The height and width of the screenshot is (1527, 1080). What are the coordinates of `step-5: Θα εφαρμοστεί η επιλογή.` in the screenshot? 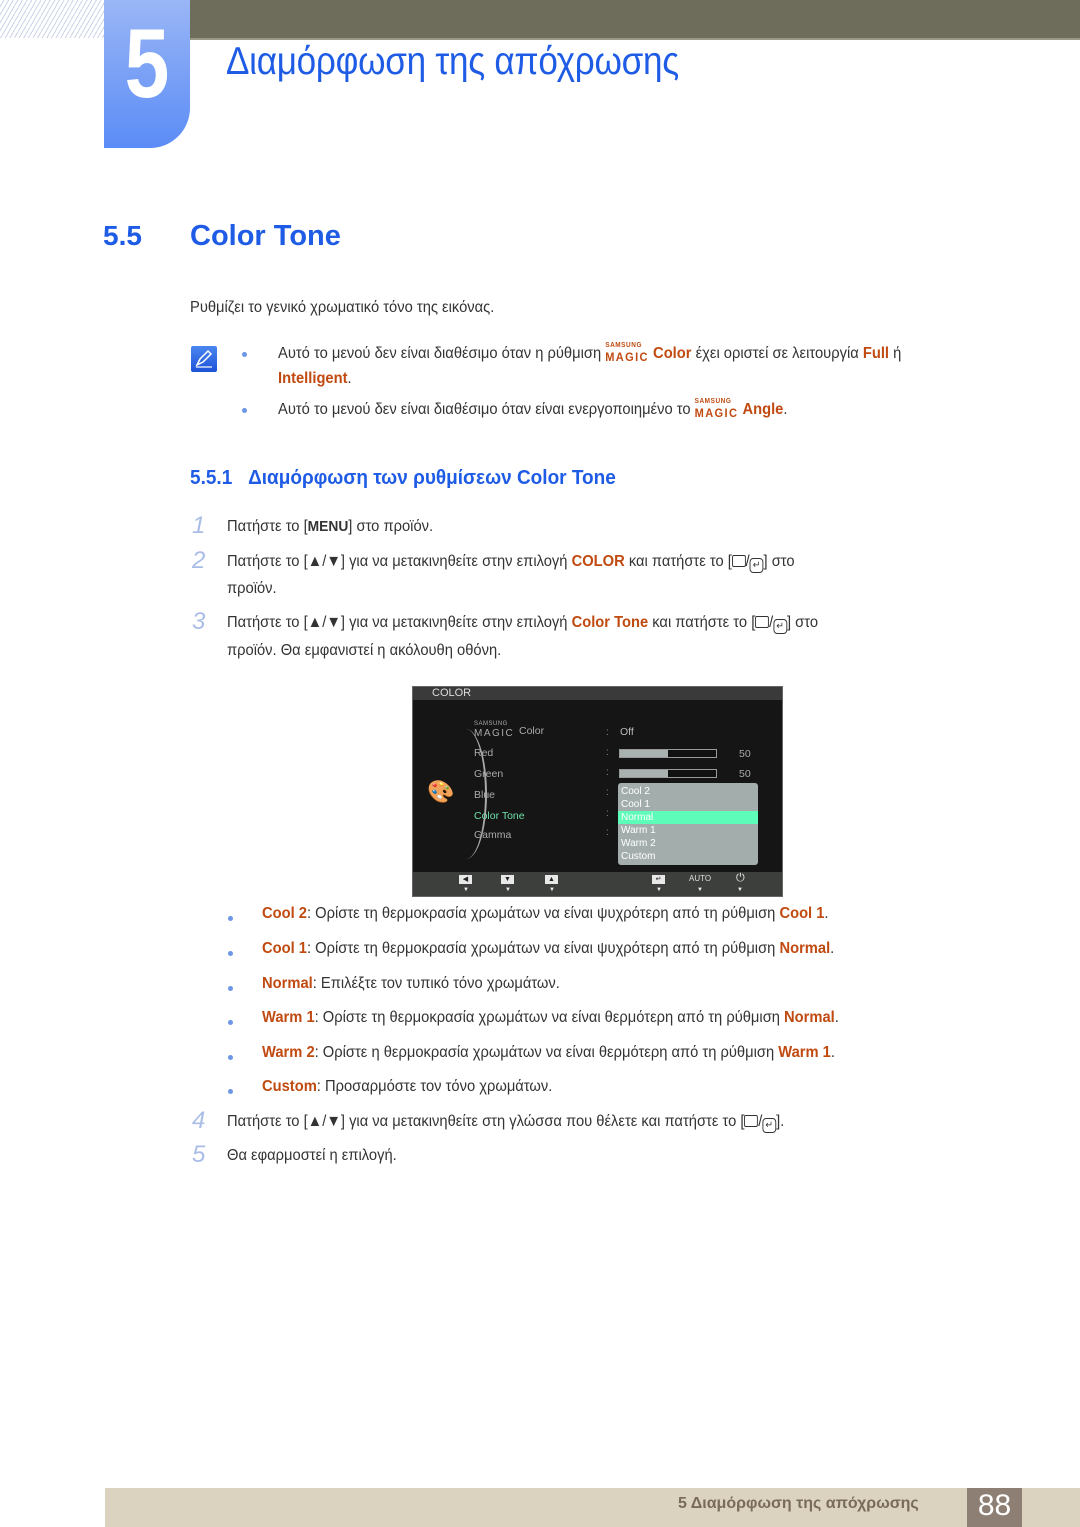 It's located at (312, 1155).